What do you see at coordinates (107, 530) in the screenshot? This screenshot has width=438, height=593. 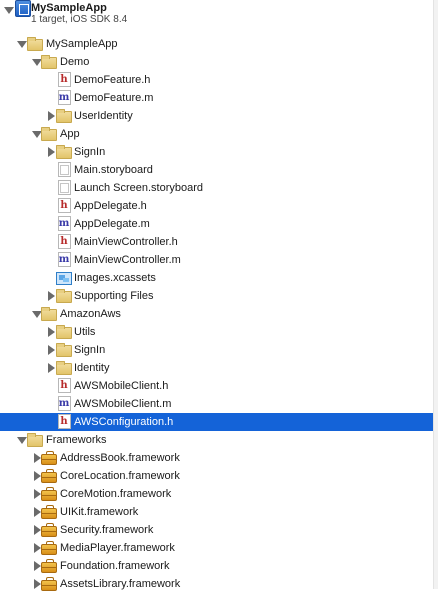 I see `navigator-row-label: Security.framework` at bounding box center [107, 530].